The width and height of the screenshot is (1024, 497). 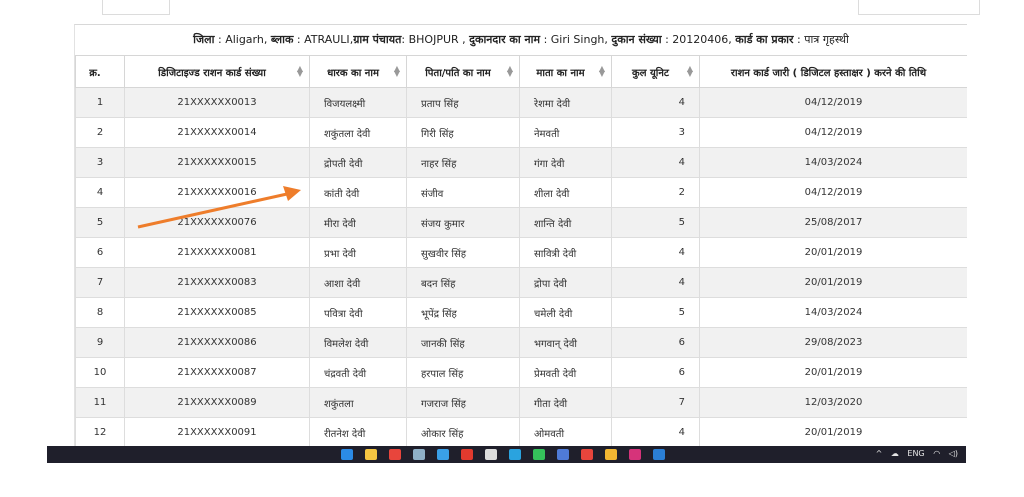 What do you see at coordinates (936, 453) in the screenshot?
I see `wifi-icon: ◠` at bounding box center [936, 453].